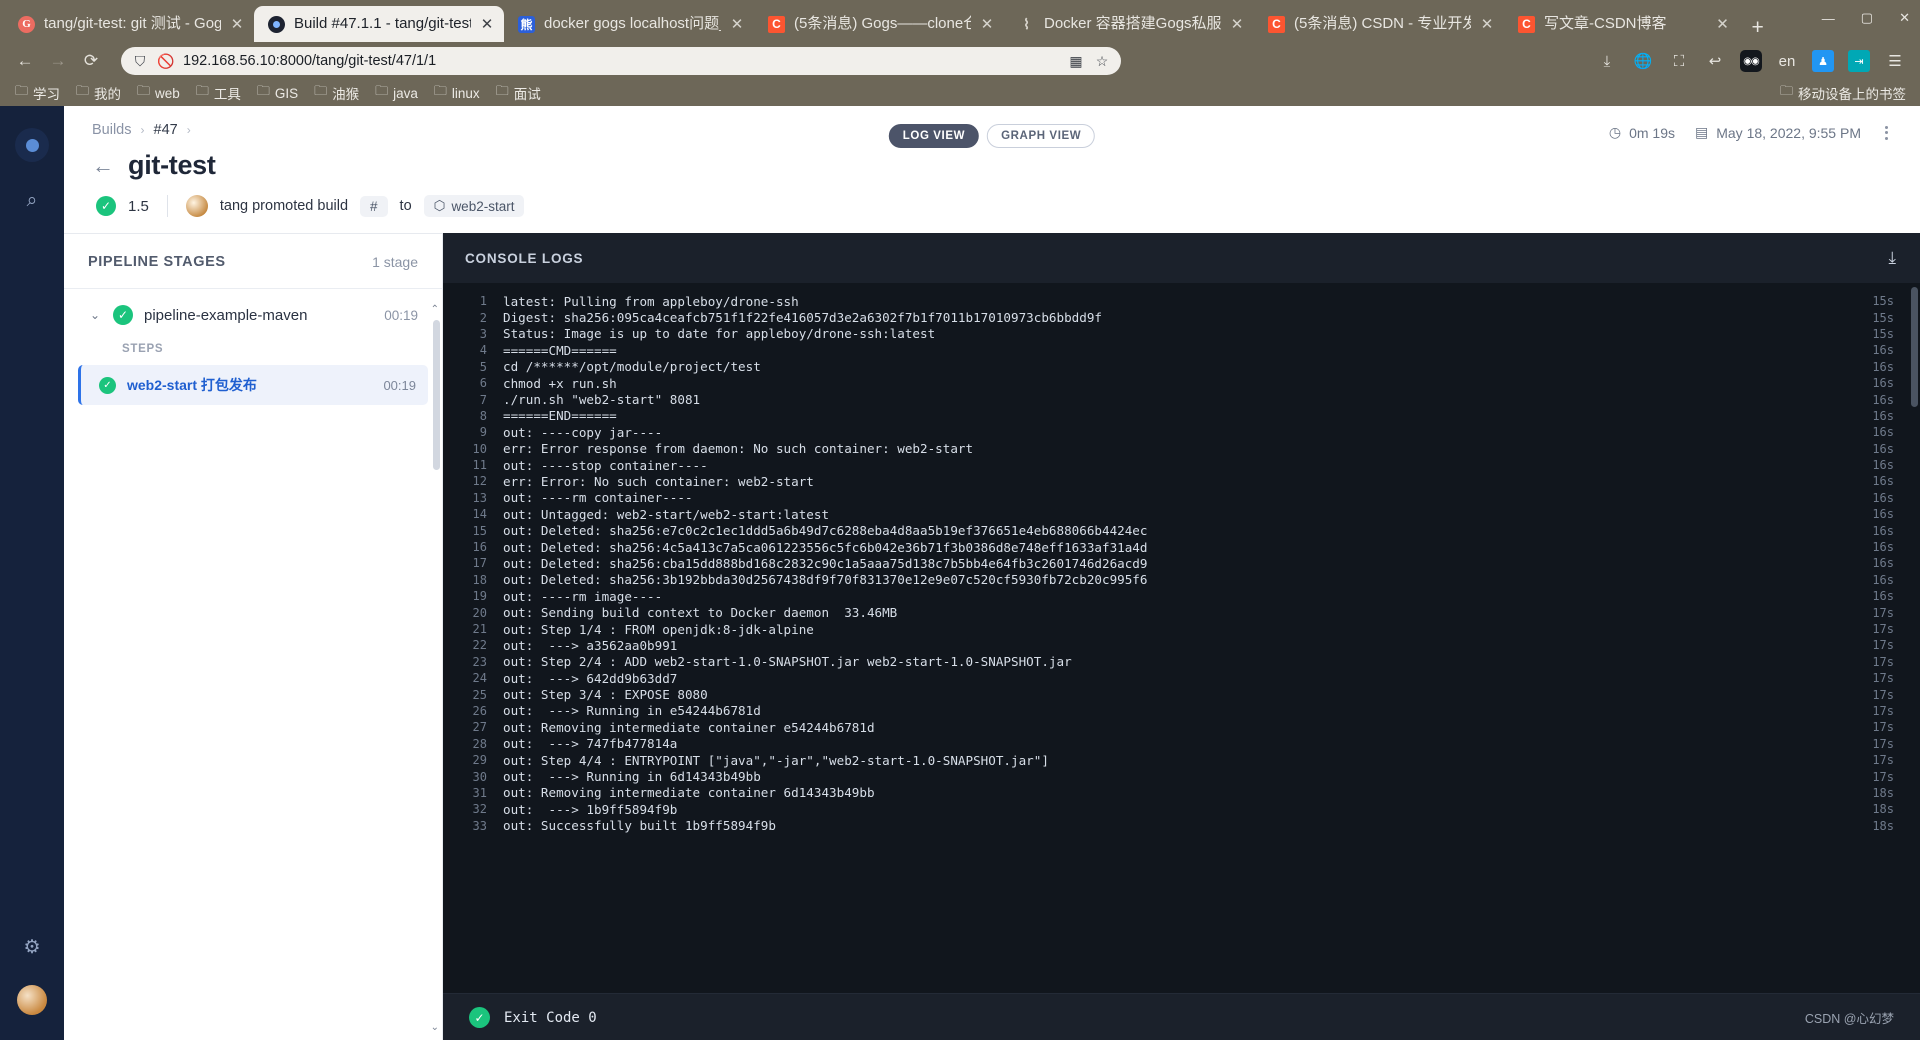 The image size is (1920, 1040). Describe the element at coordinates (934, 136) in the screenshot. I see `tab-log-view: LOG VIEW` at that location.